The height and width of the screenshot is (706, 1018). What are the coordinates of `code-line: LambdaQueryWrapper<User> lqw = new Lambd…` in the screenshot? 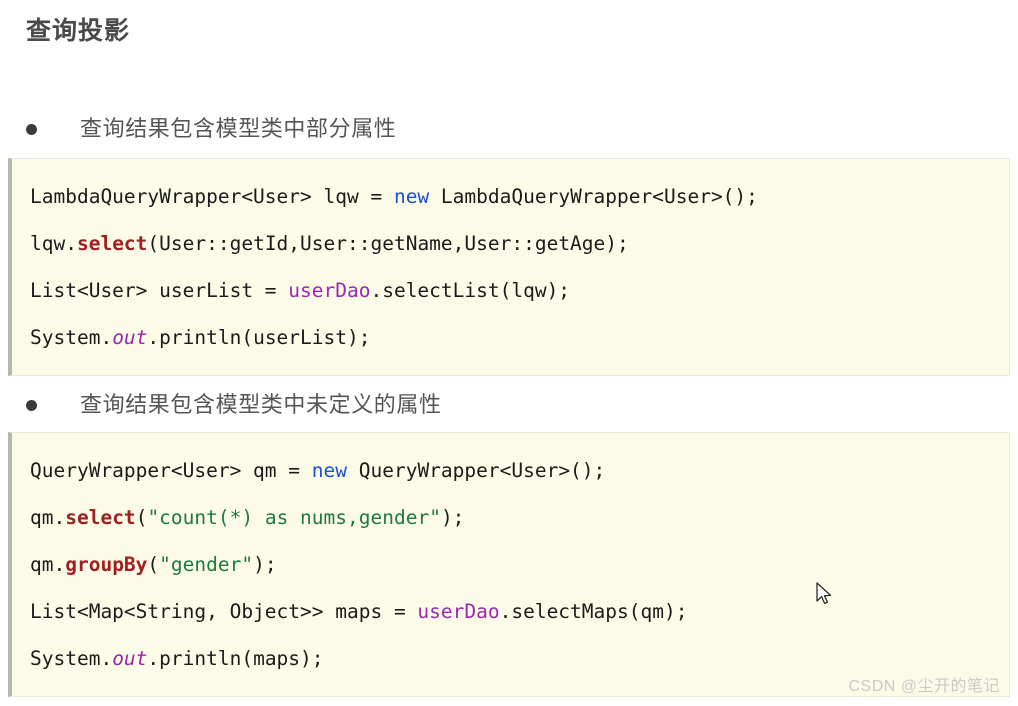 It's located at (519, 196).